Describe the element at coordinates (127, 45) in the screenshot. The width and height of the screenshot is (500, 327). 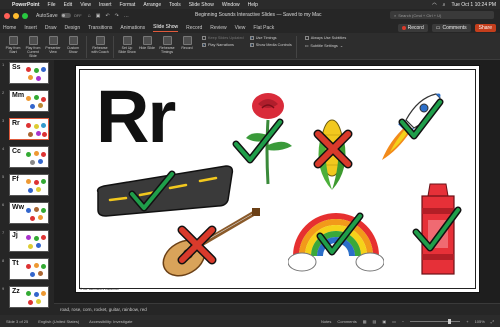
I see `set-up-slide-show-button: Set Up Slide Show` at that location.